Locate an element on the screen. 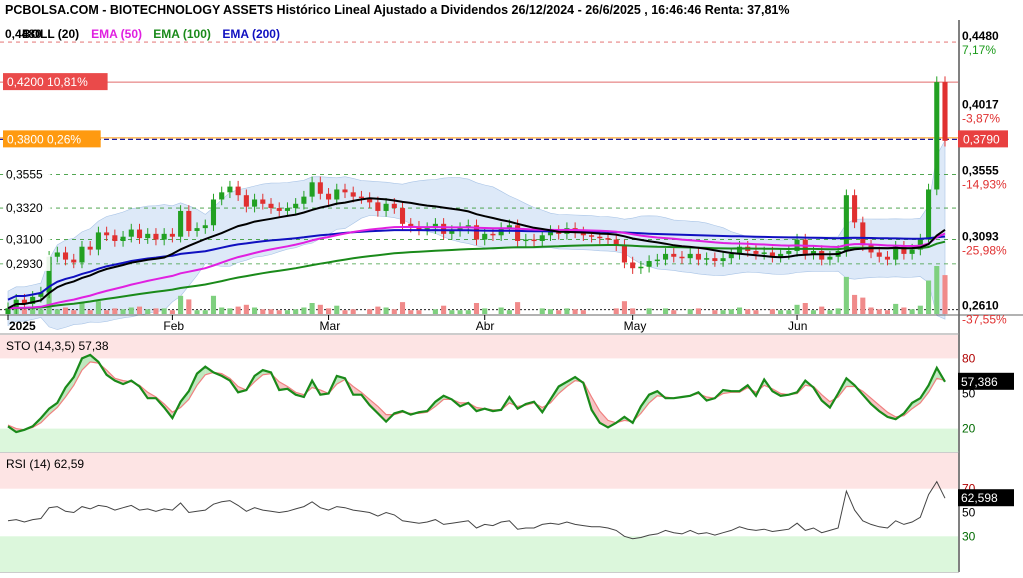 The width and height of the screenshot is (1023, 578). level-label: 0,3100 is located at coordinates (24, 240).